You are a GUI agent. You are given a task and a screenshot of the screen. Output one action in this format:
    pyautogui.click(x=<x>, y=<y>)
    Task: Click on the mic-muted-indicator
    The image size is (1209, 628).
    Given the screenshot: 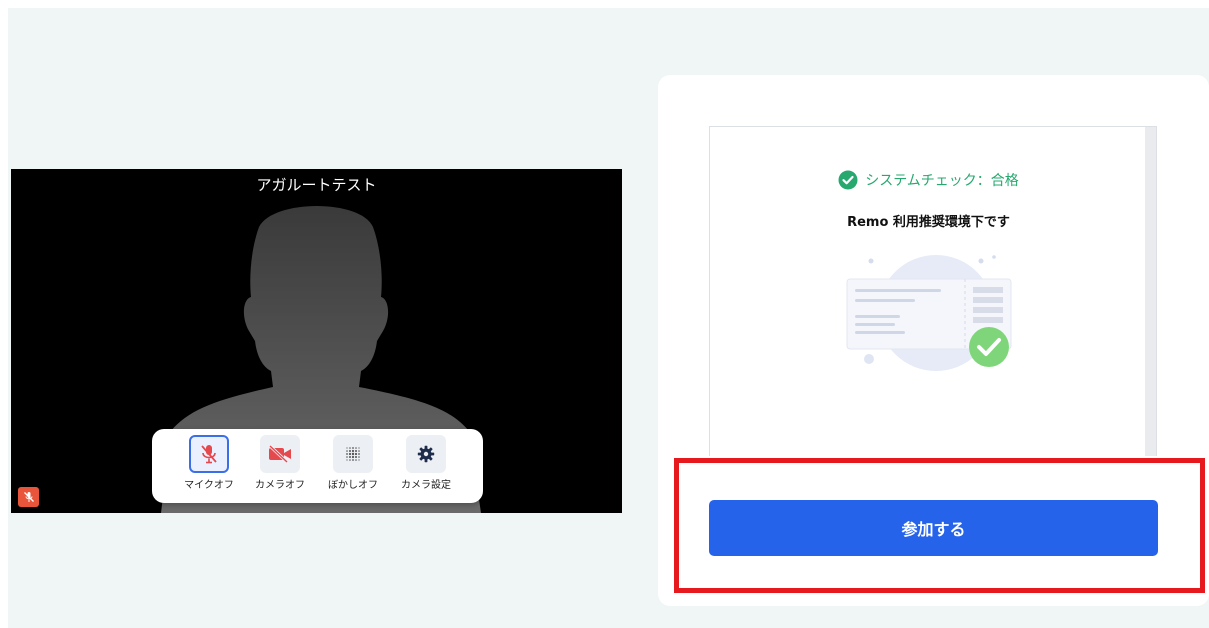 What is the action you would take?
    pyautogui.click(x=28, y=497)
    